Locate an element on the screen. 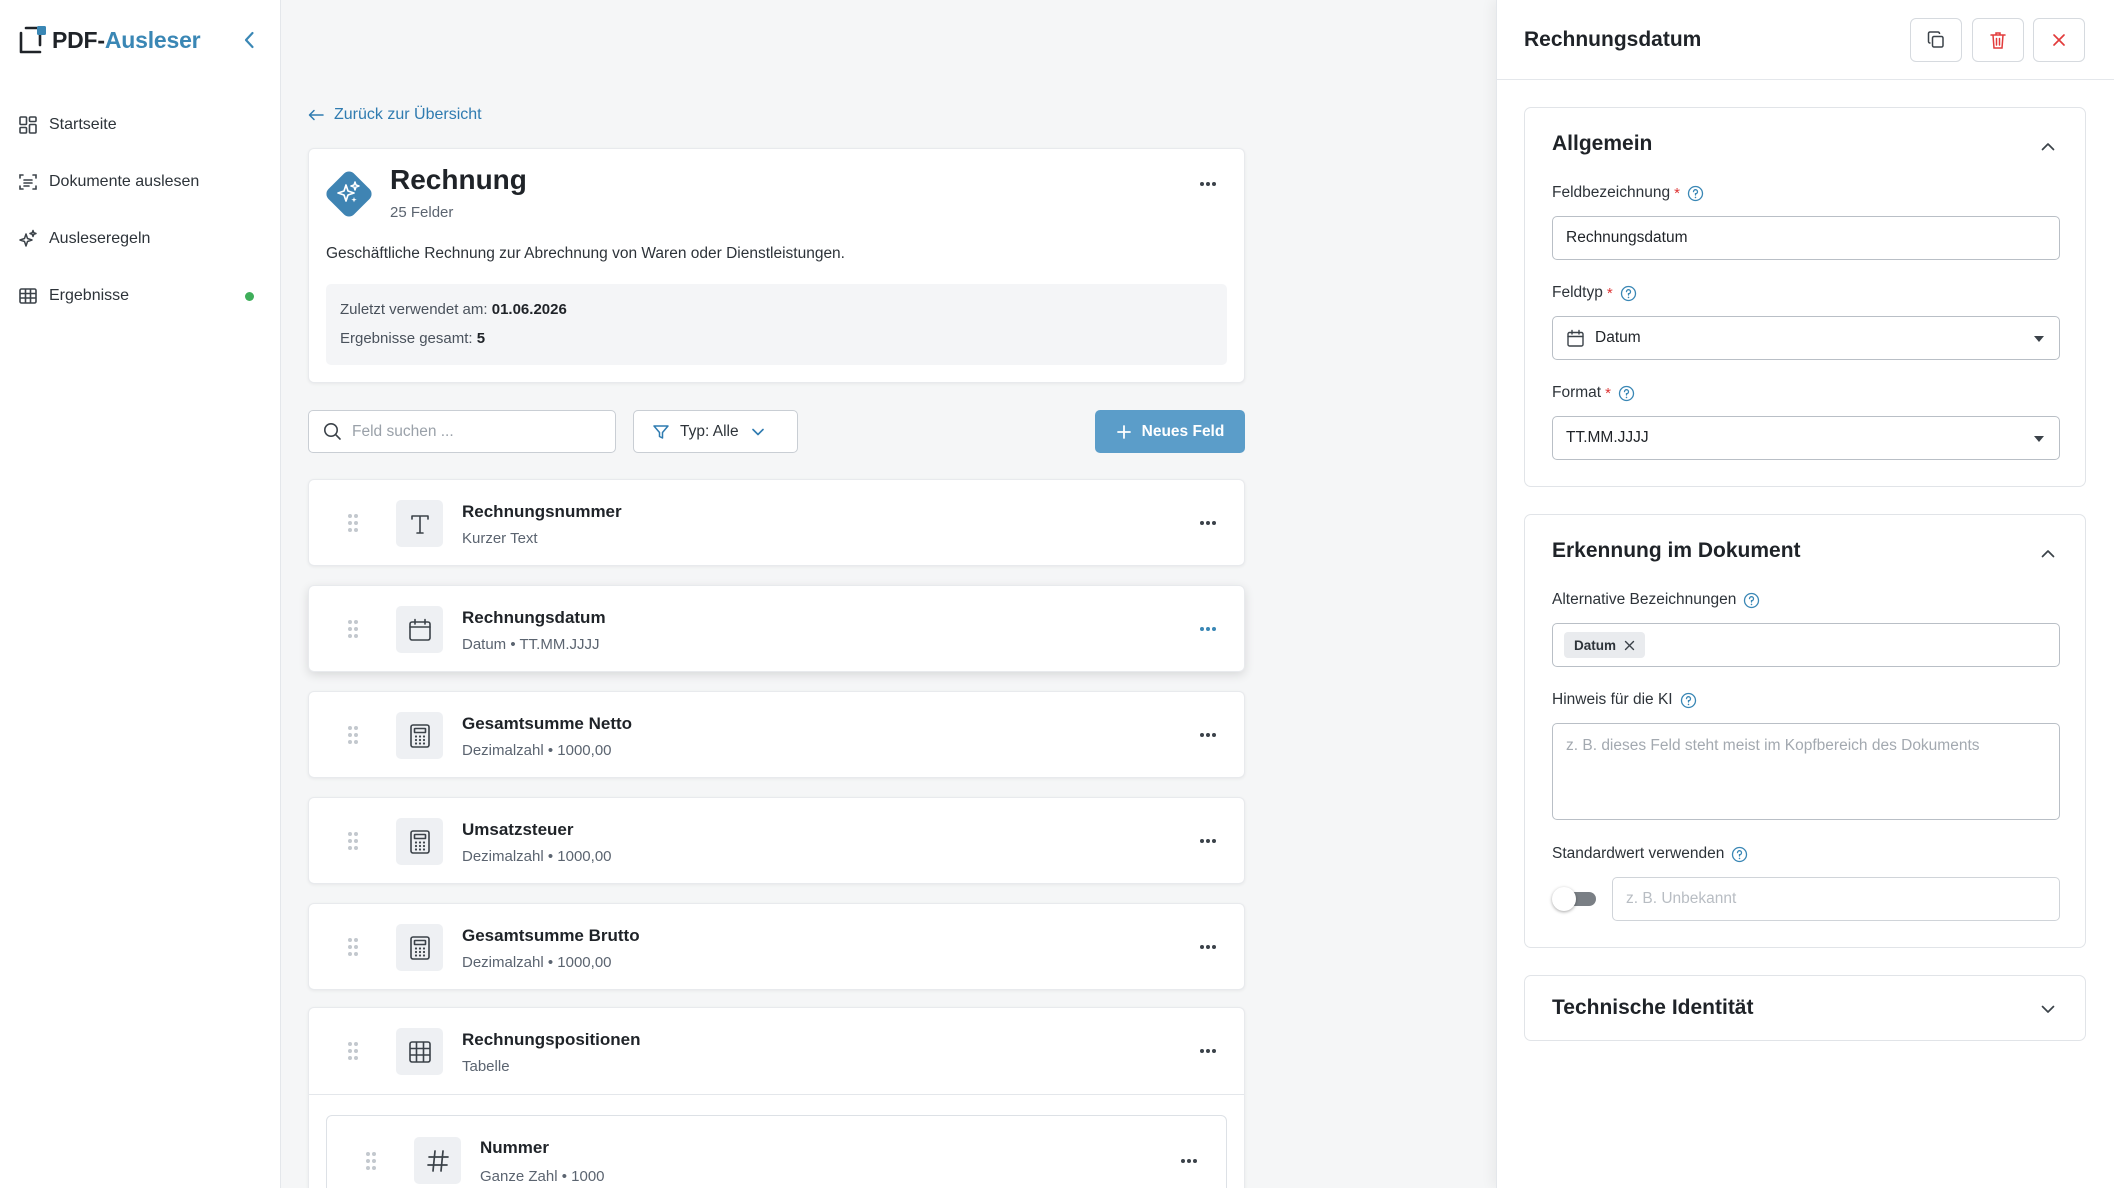  chevron-down-icon is located at coordinates (2048, 1009).